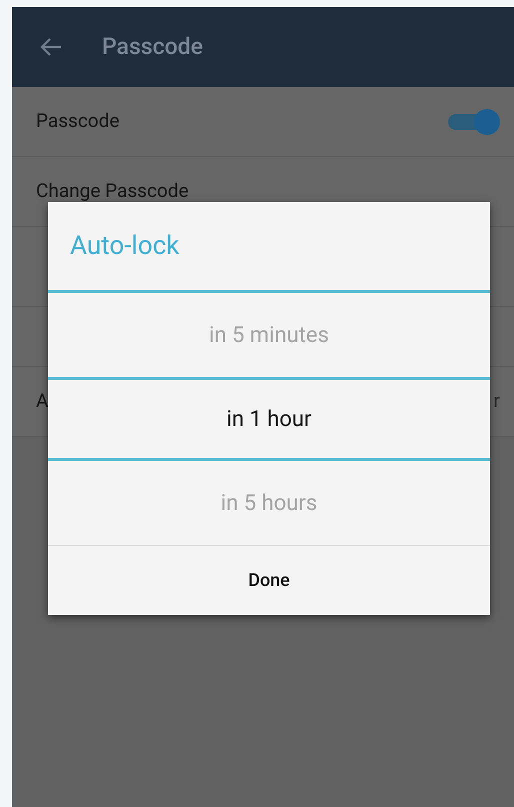 This screenshot has width=514, height=807. I want to click on picker-option: in 1 hour, so click(269, 419).